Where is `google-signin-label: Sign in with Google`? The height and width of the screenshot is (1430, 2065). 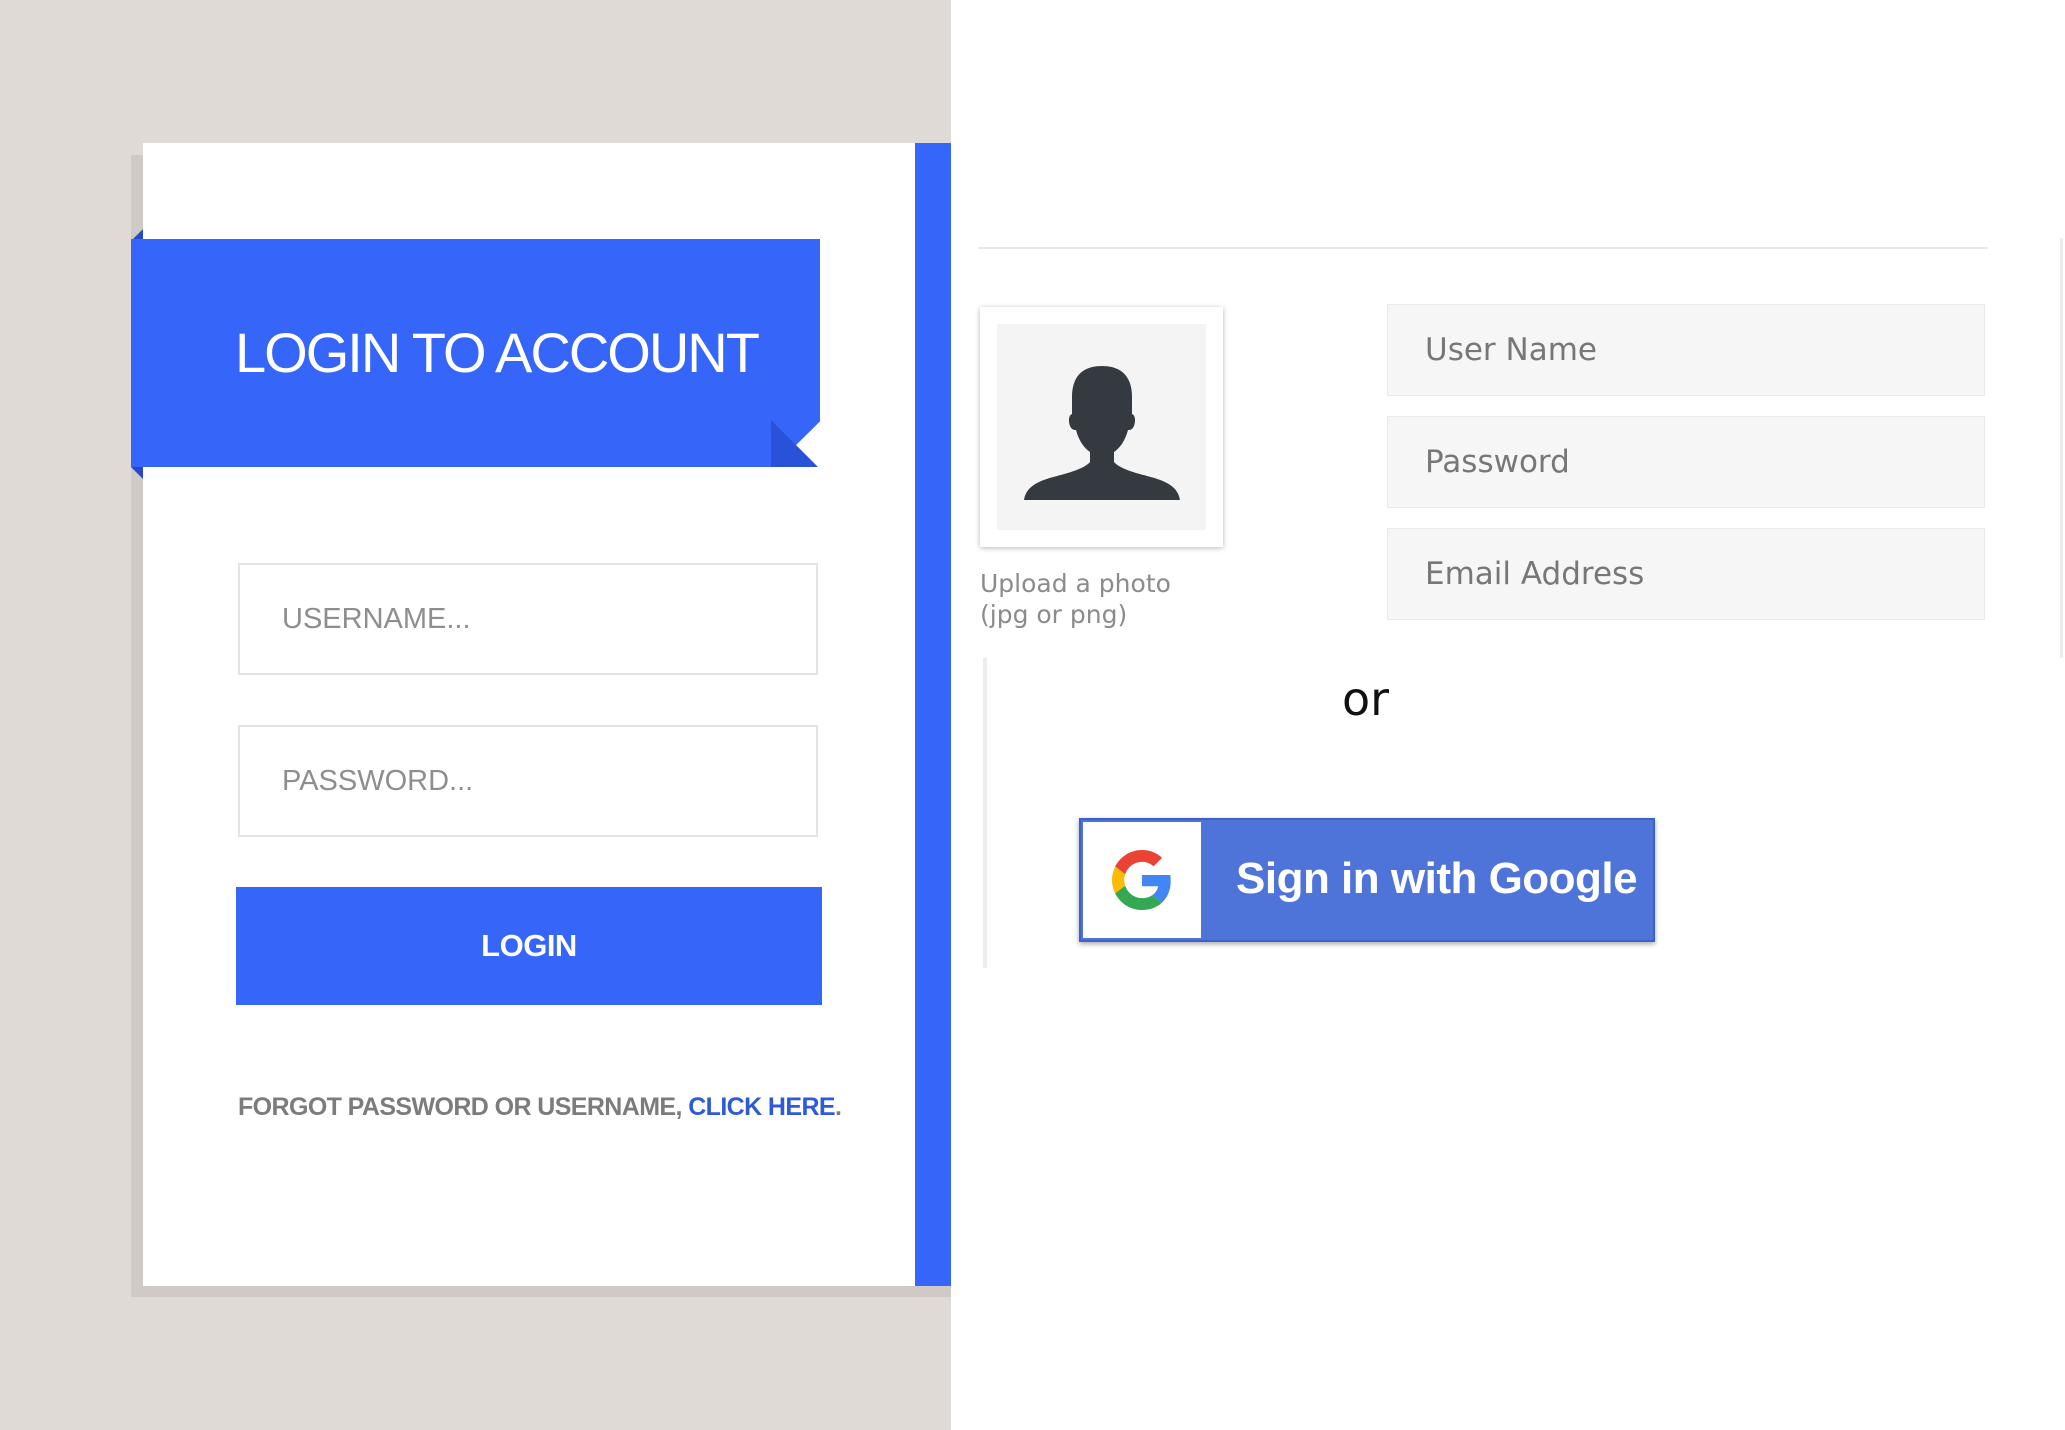 google-signin-label: Sign in with Google is located at coordinates (1437, 878).